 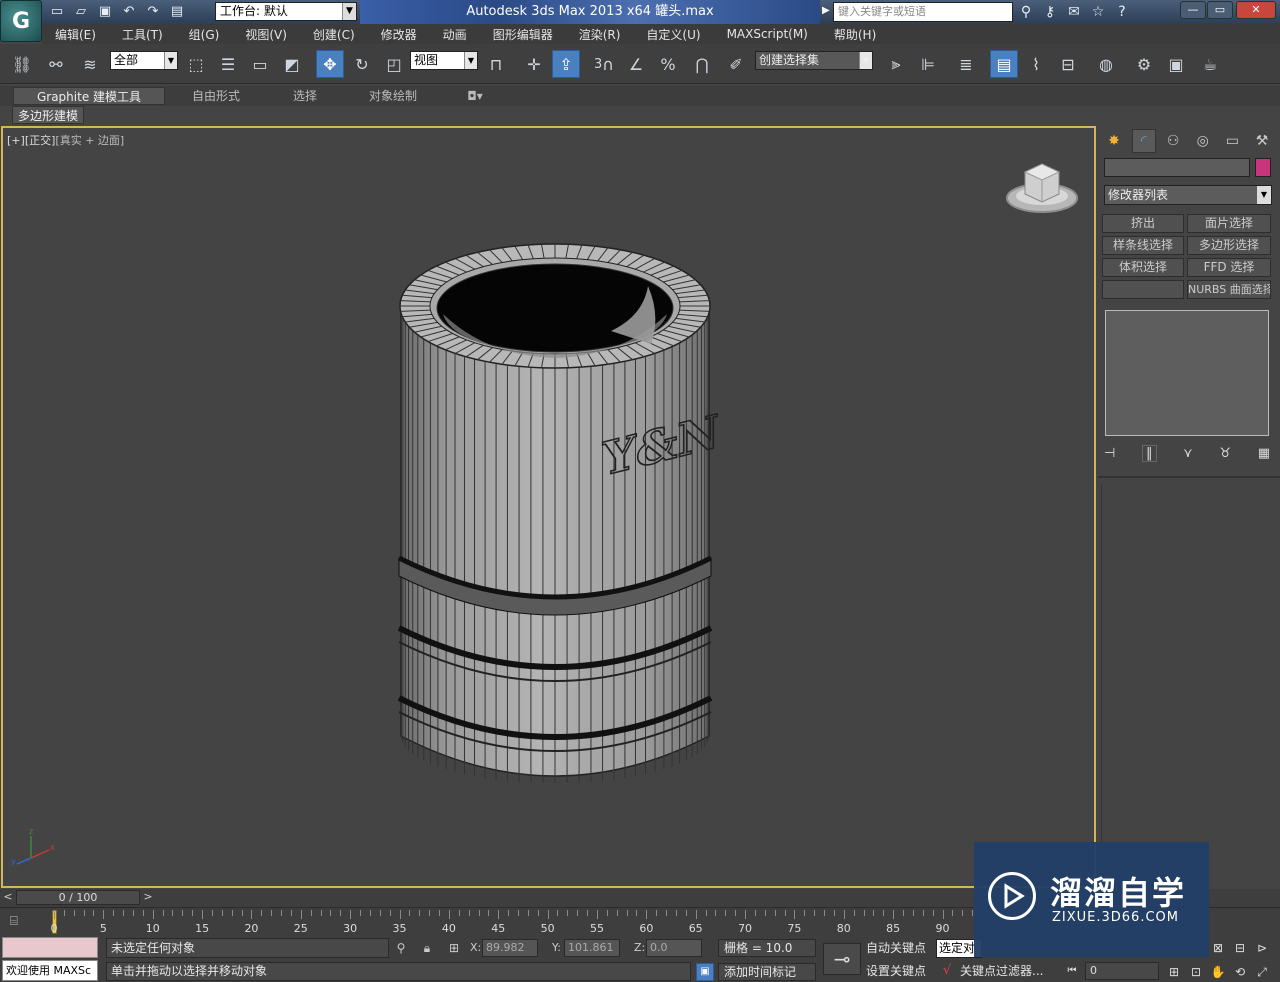 What do you see at coordinates (673, 34) in the screenshot?
I see `menu-customize: 自定义(U)` at bounding box center [673, 34].